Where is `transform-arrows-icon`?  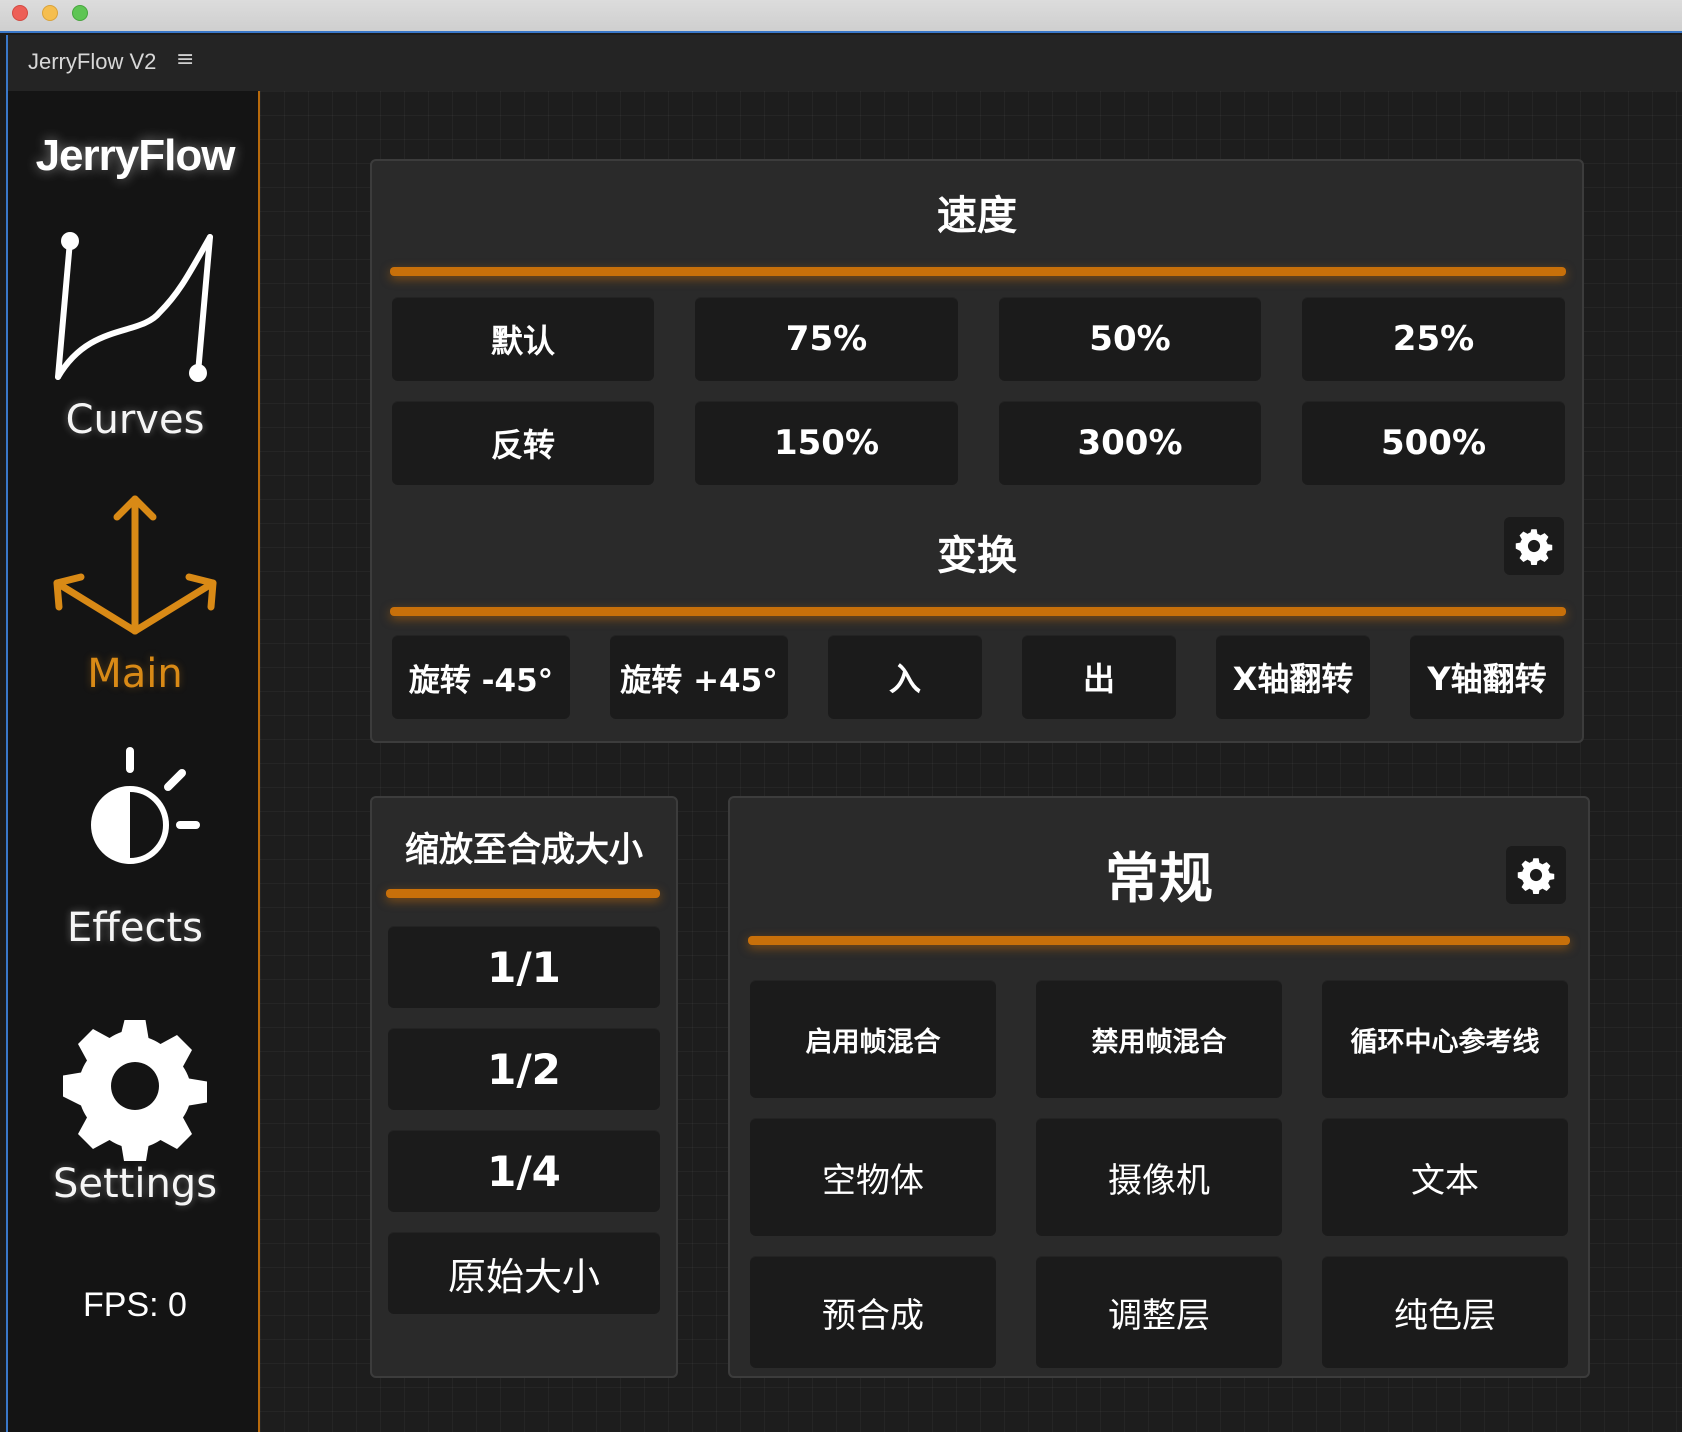
transform-arrows-icon is located at coordinates (135, 565).